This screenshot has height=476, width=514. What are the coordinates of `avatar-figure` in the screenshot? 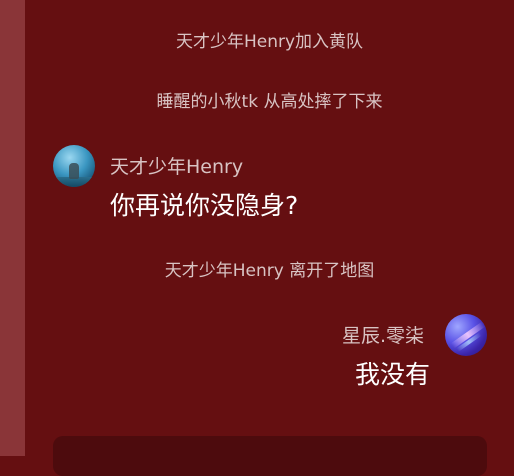 It's located at (74, 171).